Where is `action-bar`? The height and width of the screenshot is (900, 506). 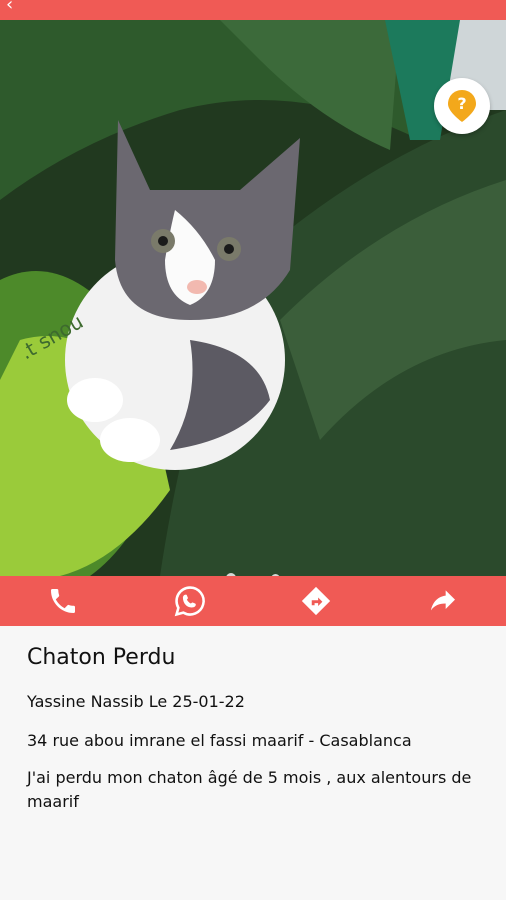
action-bar is located at coordinates (253, 601).